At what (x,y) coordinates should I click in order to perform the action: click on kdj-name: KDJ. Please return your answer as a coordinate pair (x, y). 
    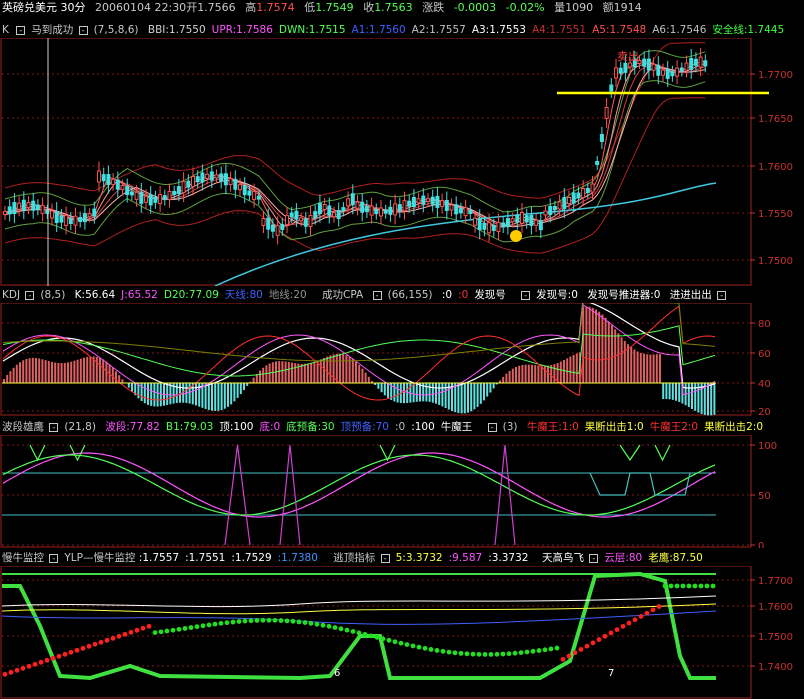
    Looking at the image, I should click on (11, 295).